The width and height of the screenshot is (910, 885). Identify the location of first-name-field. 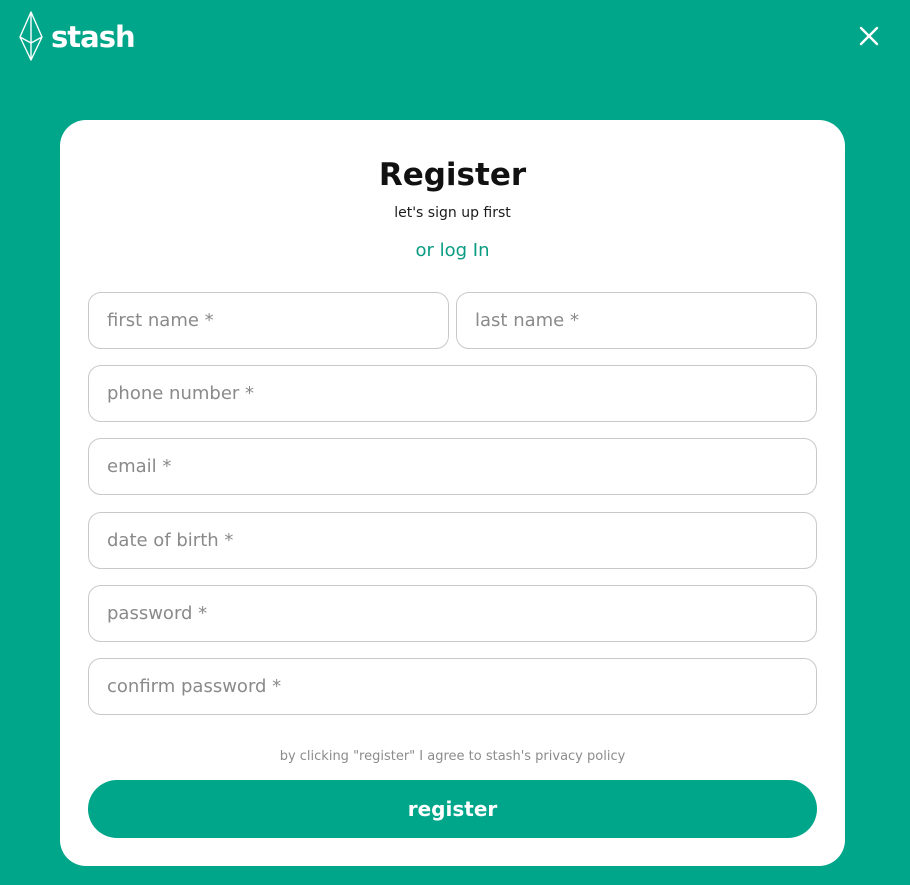
(268, 320).